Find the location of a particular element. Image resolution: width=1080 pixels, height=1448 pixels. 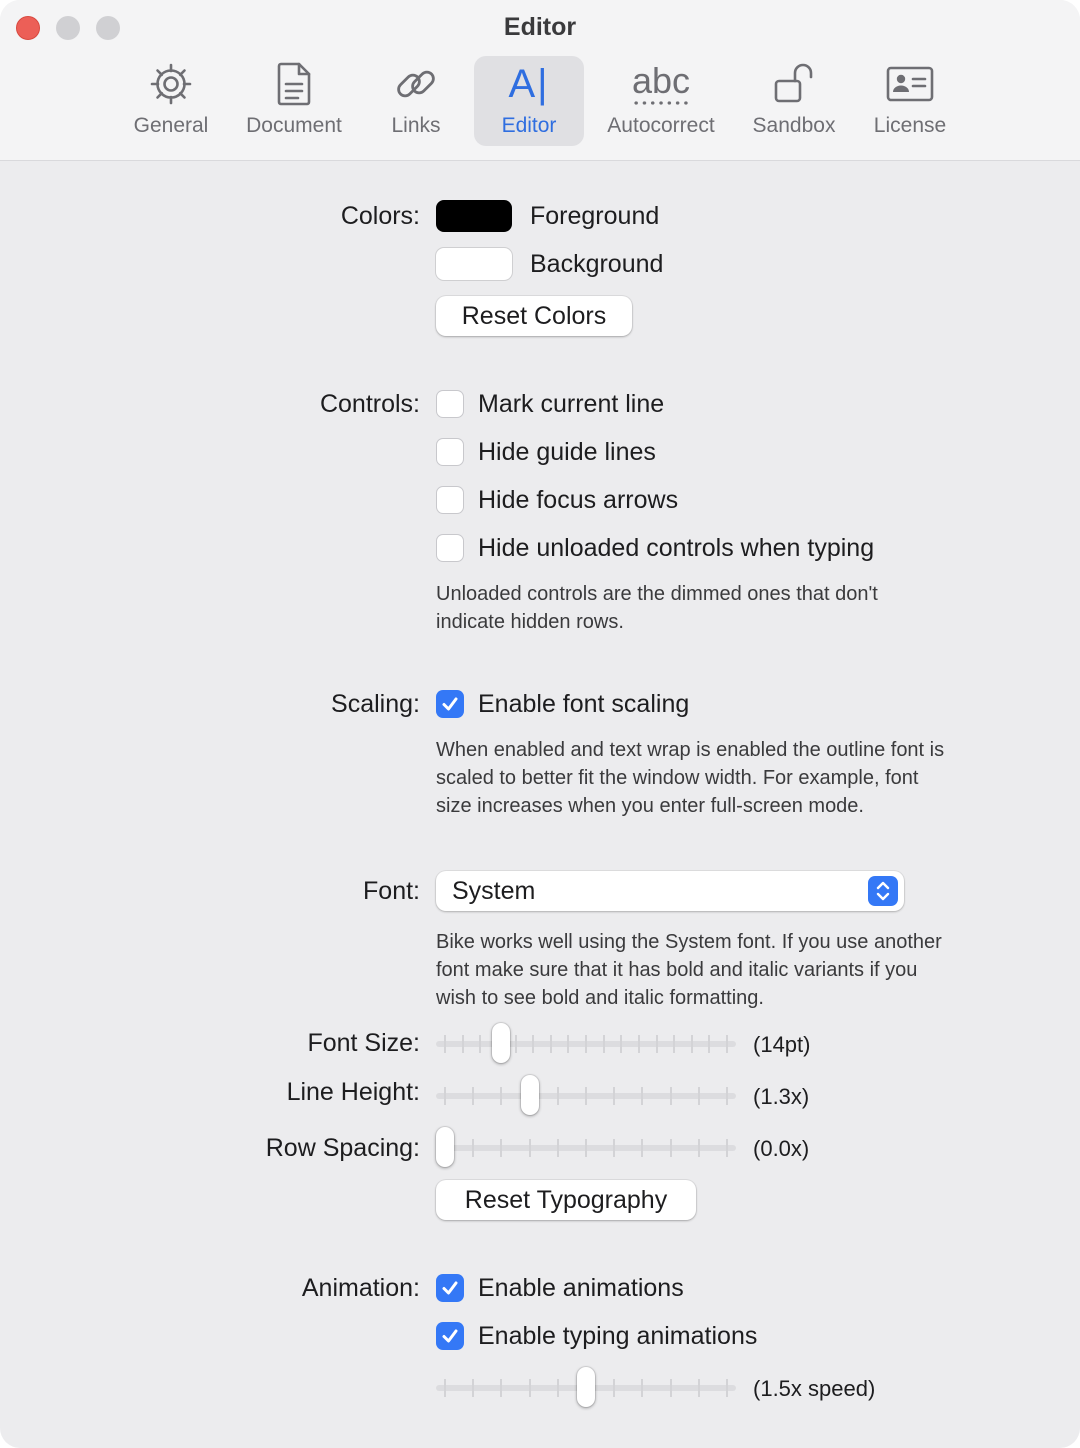

tab-links: Links is located at coordinates (416, 101).